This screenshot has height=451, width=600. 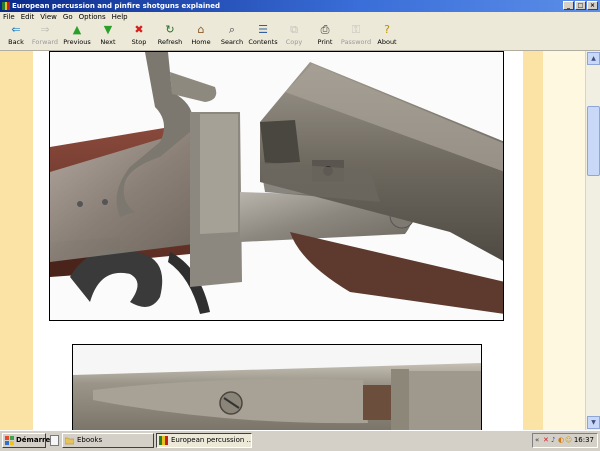 What do you see at coordinates (592, 240) in the screenshot?
I see `vertical-scrollbar: ▲ ▼` at bounding box center [592, 240].